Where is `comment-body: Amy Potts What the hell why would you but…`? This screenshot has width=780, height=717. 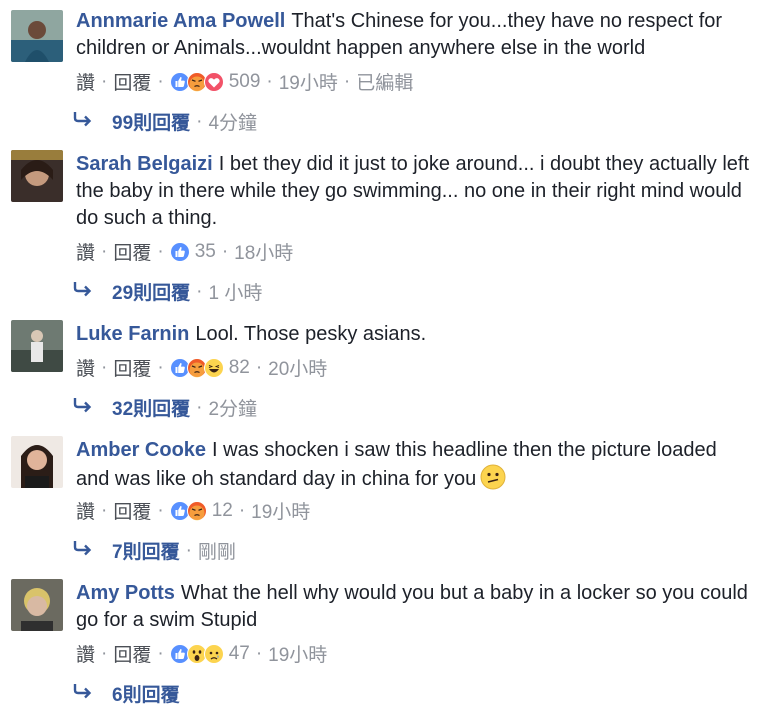
comment-body: Amy Potts What the hell why would you but… is located at coordinates (413, 607).